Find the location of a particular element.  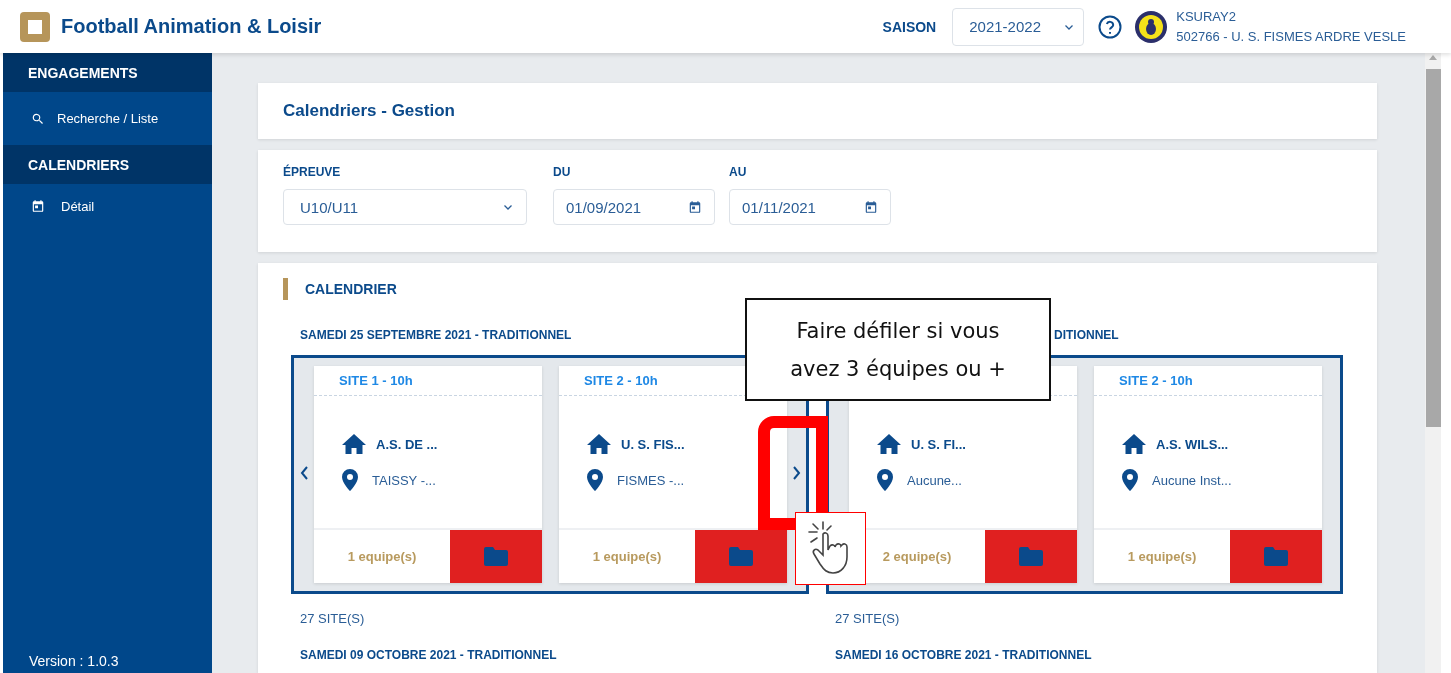

field-label: AU is located at coordinates (738, 172).